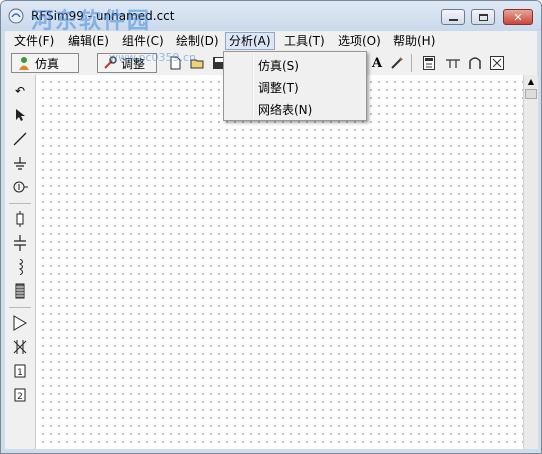 The height and width of the screenshot is (454, 542). Describe the element at coordinates (414, 41) in the screenshot. I see `menu-help: 帮助(H)` at that location.